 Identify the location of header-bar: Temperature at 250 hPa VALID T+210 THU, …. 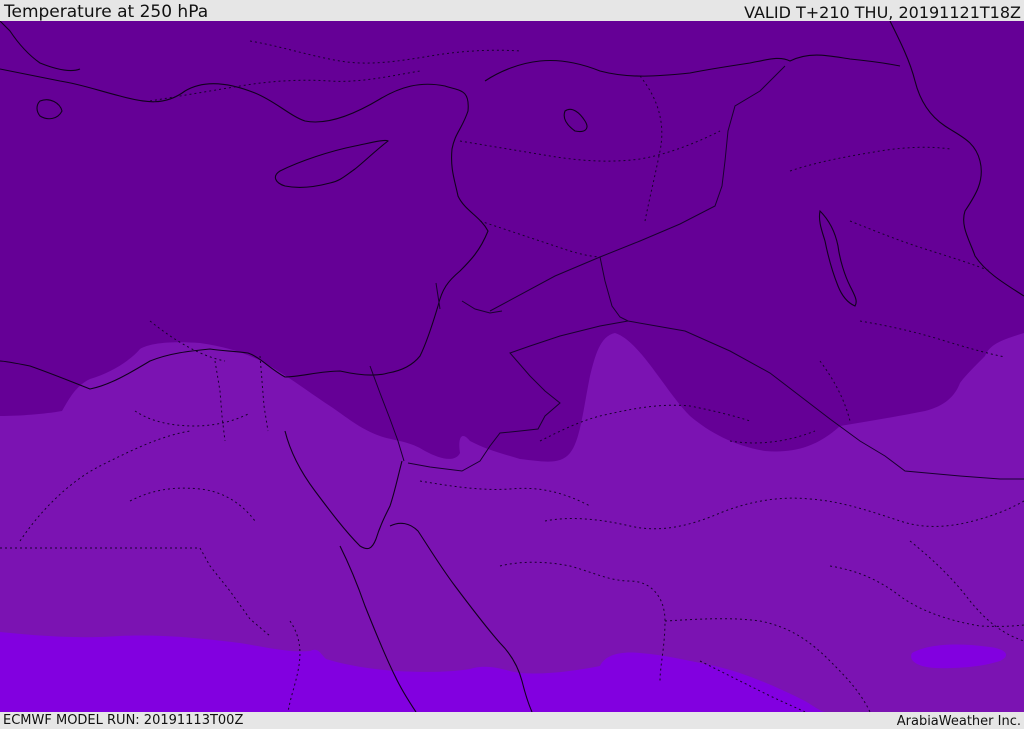
(512, 10).